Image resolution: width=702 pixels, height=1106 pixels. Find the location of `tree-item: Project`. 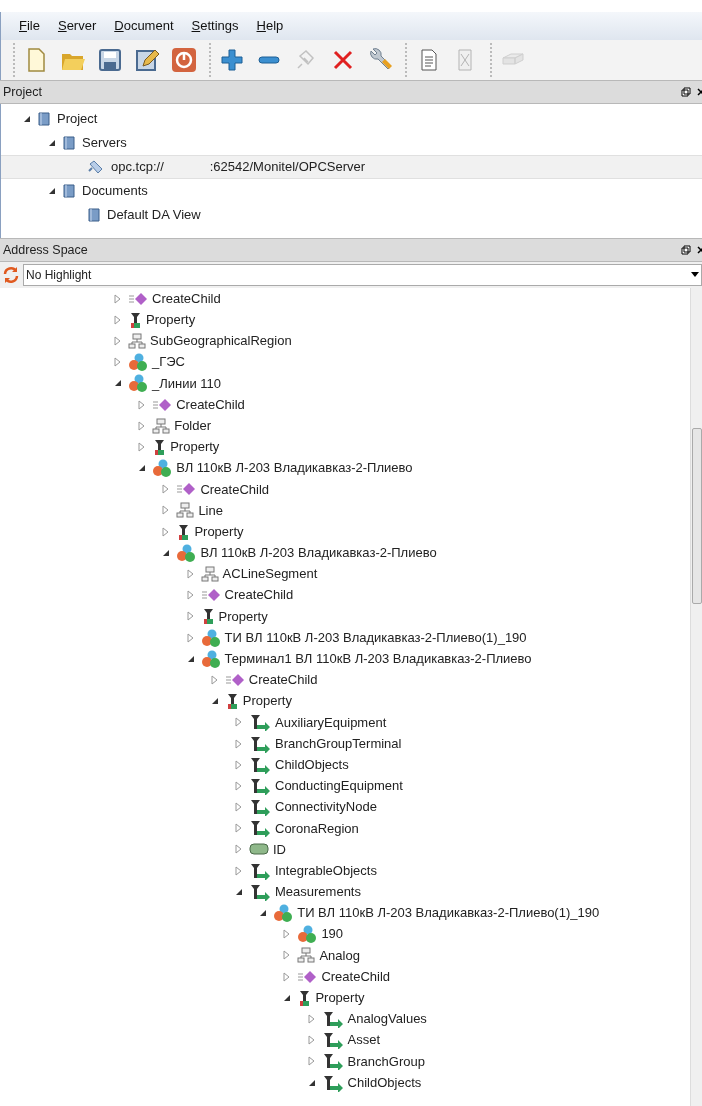

tree-item: Project is located at coordinates (351, 119).